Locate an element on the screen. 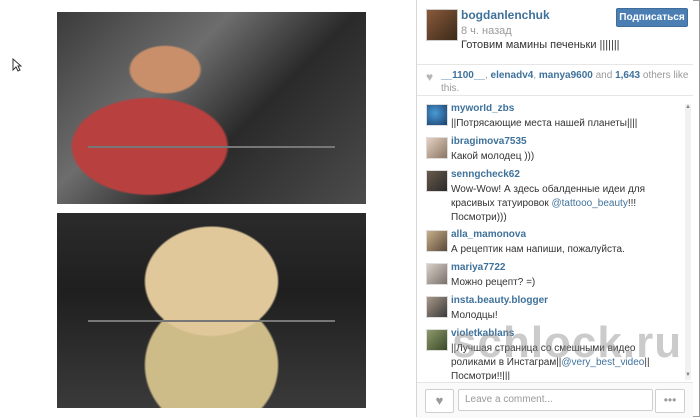  likes-count-link: 1,643 is located at coordinates (627, 75).